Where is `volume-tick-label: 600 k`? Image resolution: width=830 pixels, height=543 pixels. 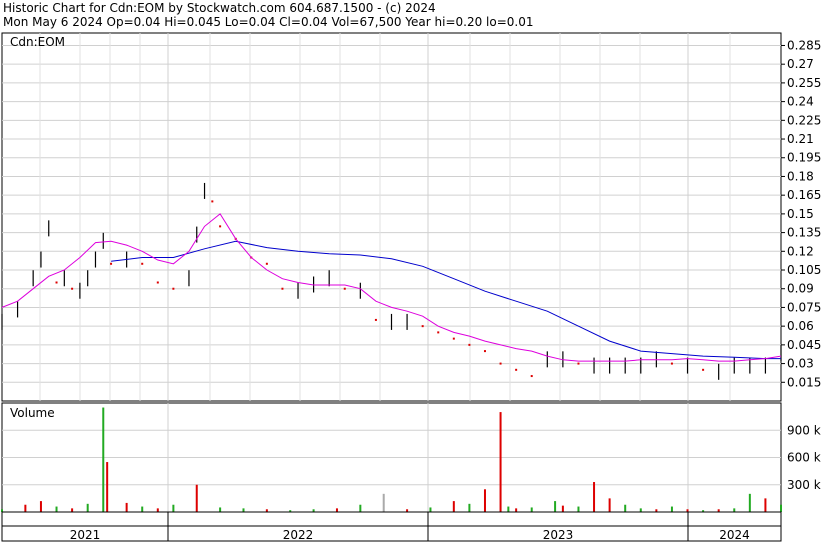
volume-tick-label: 600 k is located at coordinates (804, 458).